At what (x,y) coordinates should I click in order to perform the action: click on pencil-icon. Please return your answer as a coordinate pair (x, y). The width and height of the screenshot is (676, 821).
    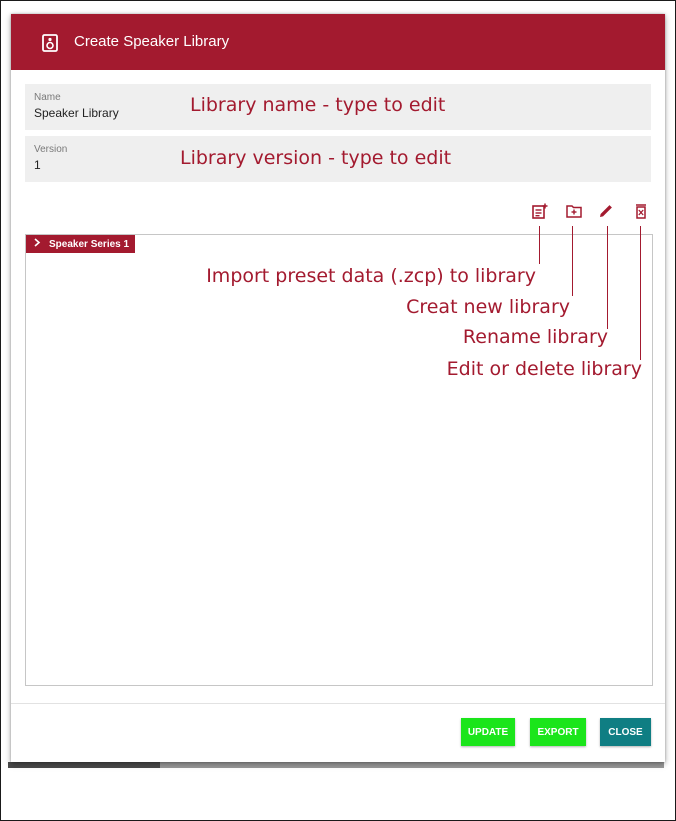
    Looking at the image, I should click on (606, 213).